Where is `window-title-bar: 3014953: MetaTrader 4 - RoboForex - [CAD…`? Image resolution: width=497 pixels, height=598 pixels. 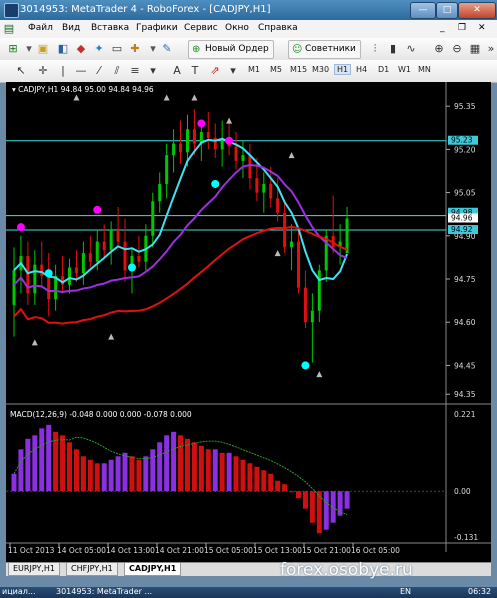
window-title-bar: 3014953: MetaTrader 4 - RoboForex - [CAD… is located at coordinates (248, 10).